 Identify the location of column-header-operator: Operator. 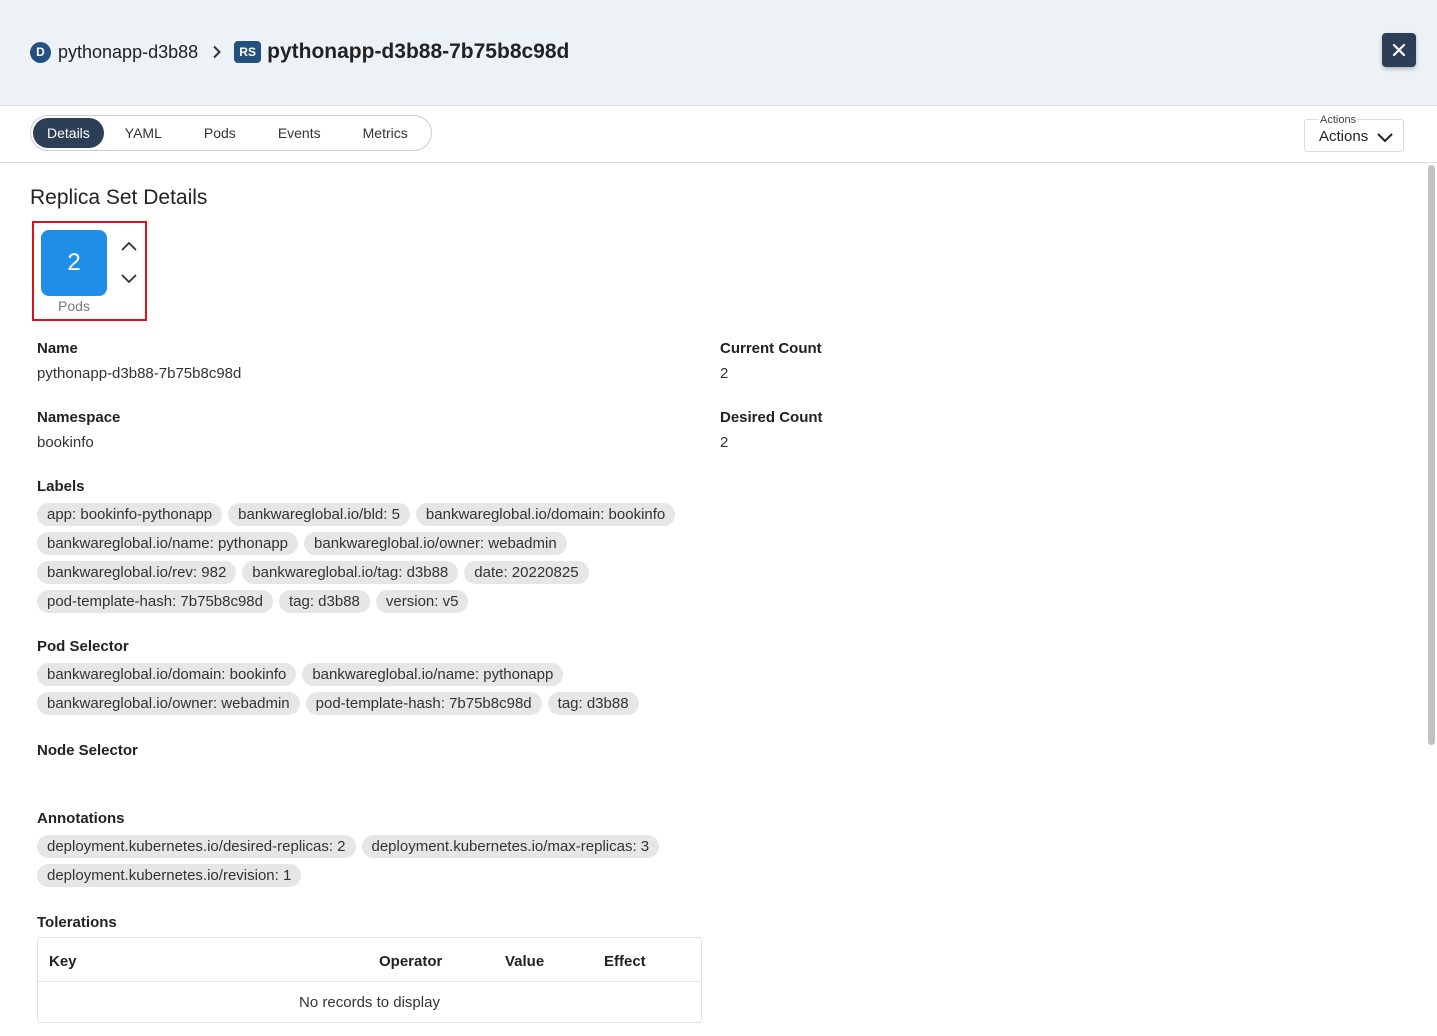
(410, 961).